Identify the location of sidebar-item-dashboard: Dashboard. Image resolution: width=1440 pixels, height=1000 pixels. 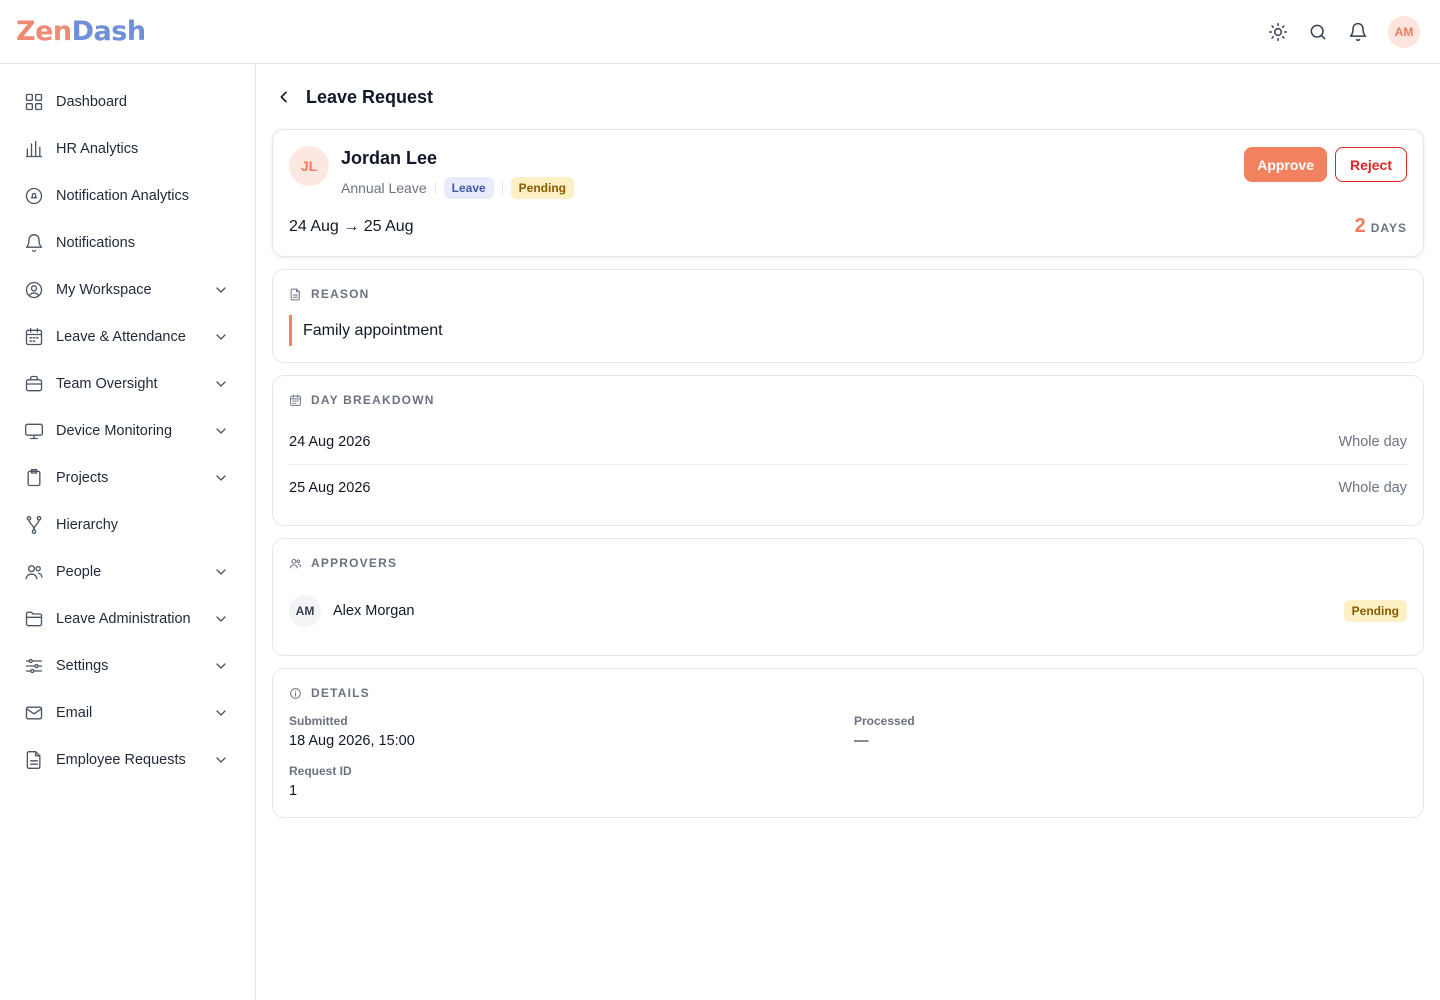
(127, 101).